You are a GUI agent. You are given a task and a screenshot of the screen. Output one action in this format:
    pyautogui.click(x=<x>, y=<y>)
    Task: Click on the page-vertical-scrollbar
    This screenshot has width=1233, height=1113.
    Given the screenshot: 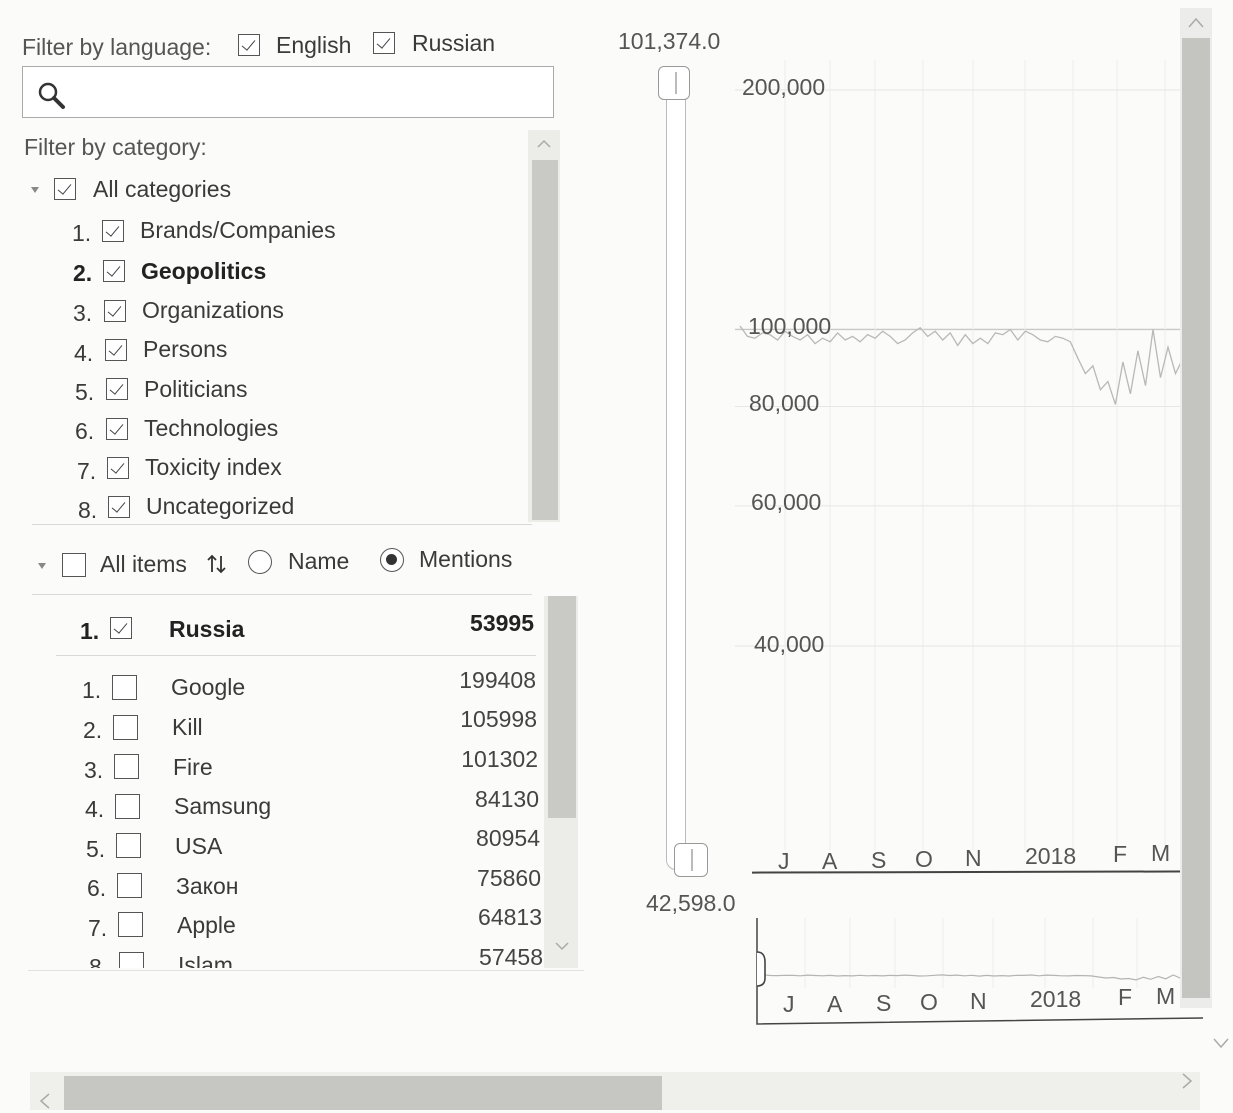 What is the action you would take?
    pyautogui.click(x=1196, y=508)
    